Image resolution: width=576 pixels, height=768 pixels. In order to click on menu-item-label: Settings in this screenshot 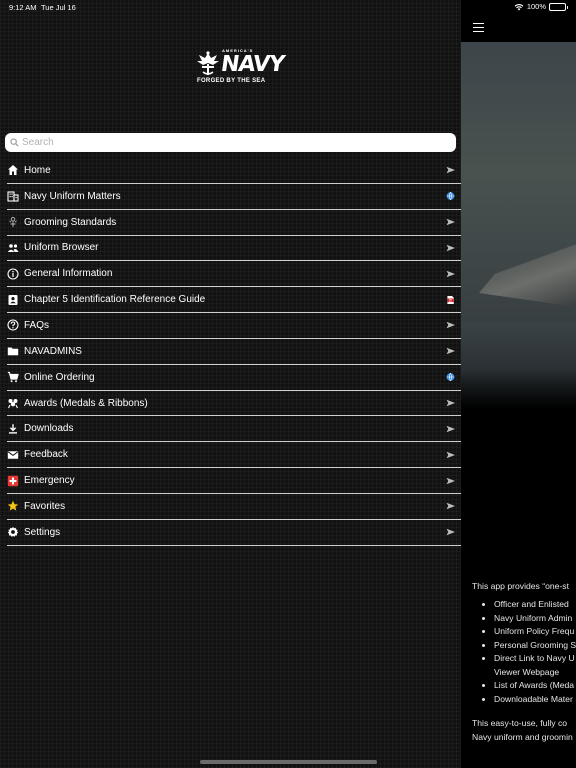, I will do `click(42, 532)`.